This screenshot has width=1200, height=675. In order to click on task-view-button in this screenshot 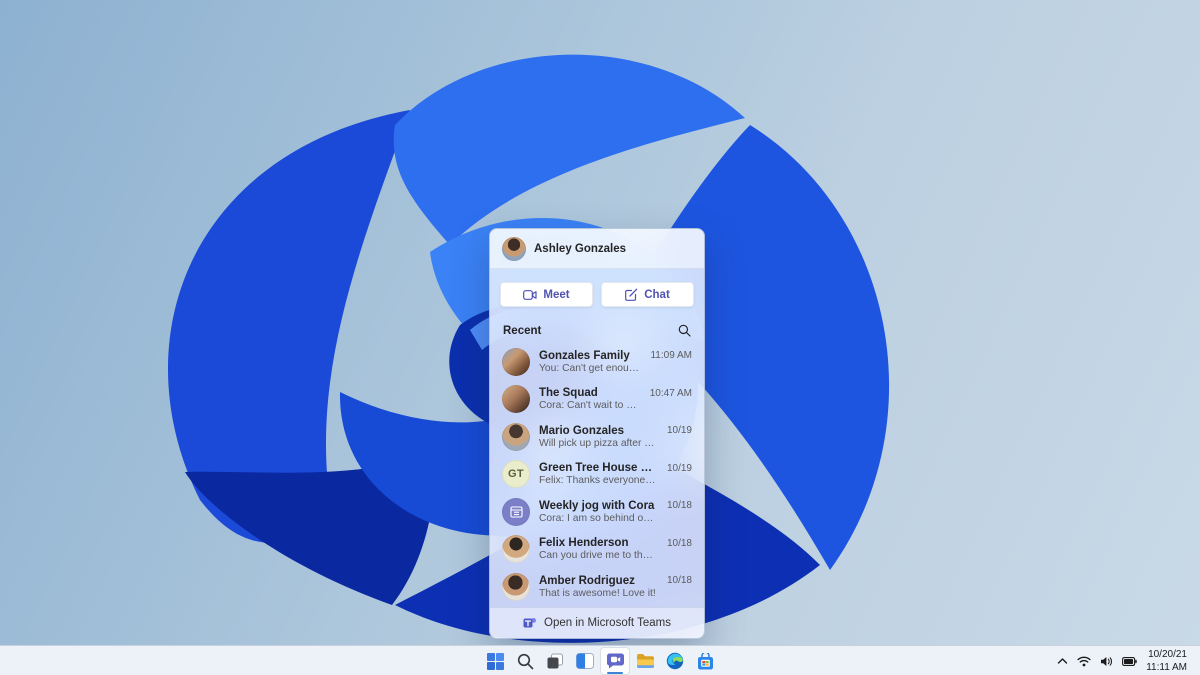, I will do `click(555, 661)`.